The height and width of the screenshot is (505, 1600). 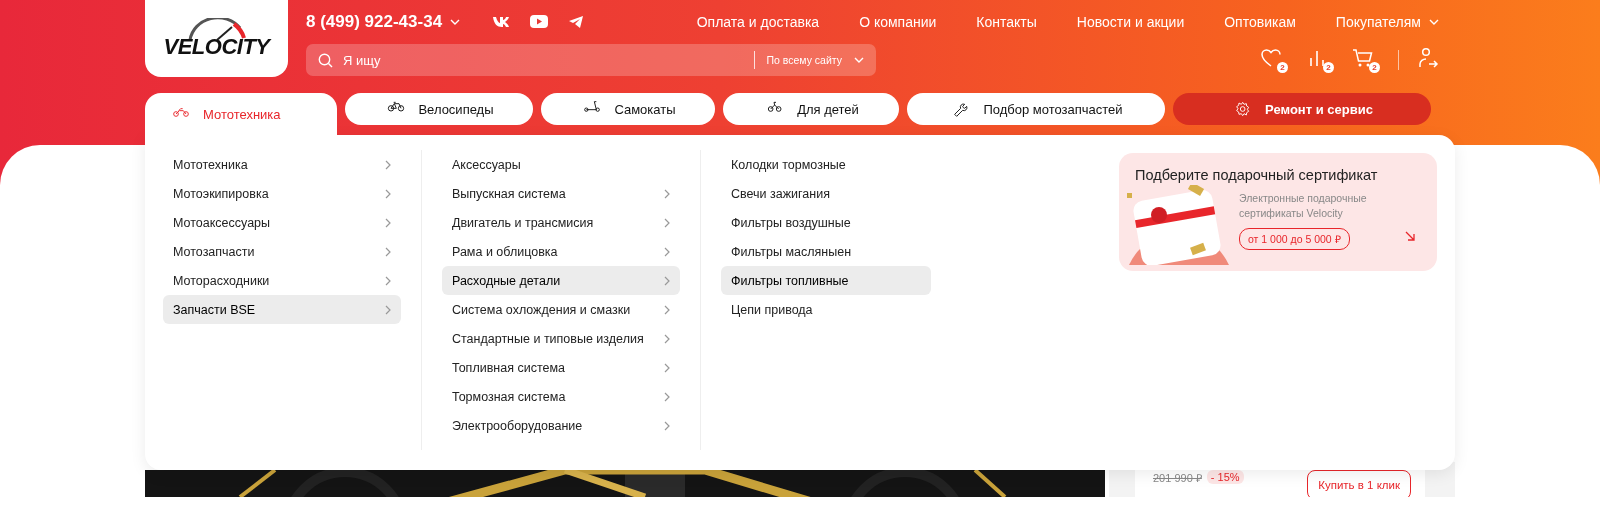 What do you see at coordinates (561, 251) in the screenshot?
I see `menu-item: Рама и облицовка` at bounding box center [561, 251].